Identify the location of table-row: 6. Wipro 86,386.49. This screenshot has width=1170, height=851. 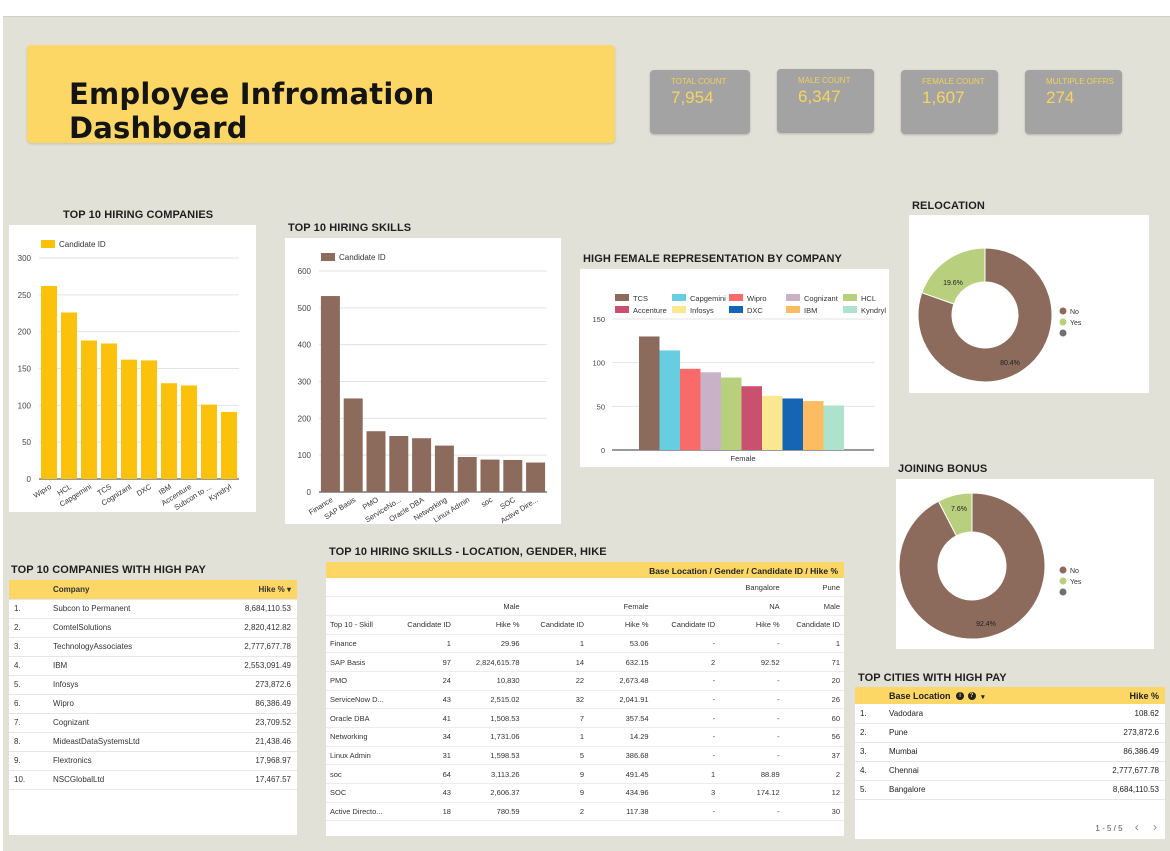
(153, 704).